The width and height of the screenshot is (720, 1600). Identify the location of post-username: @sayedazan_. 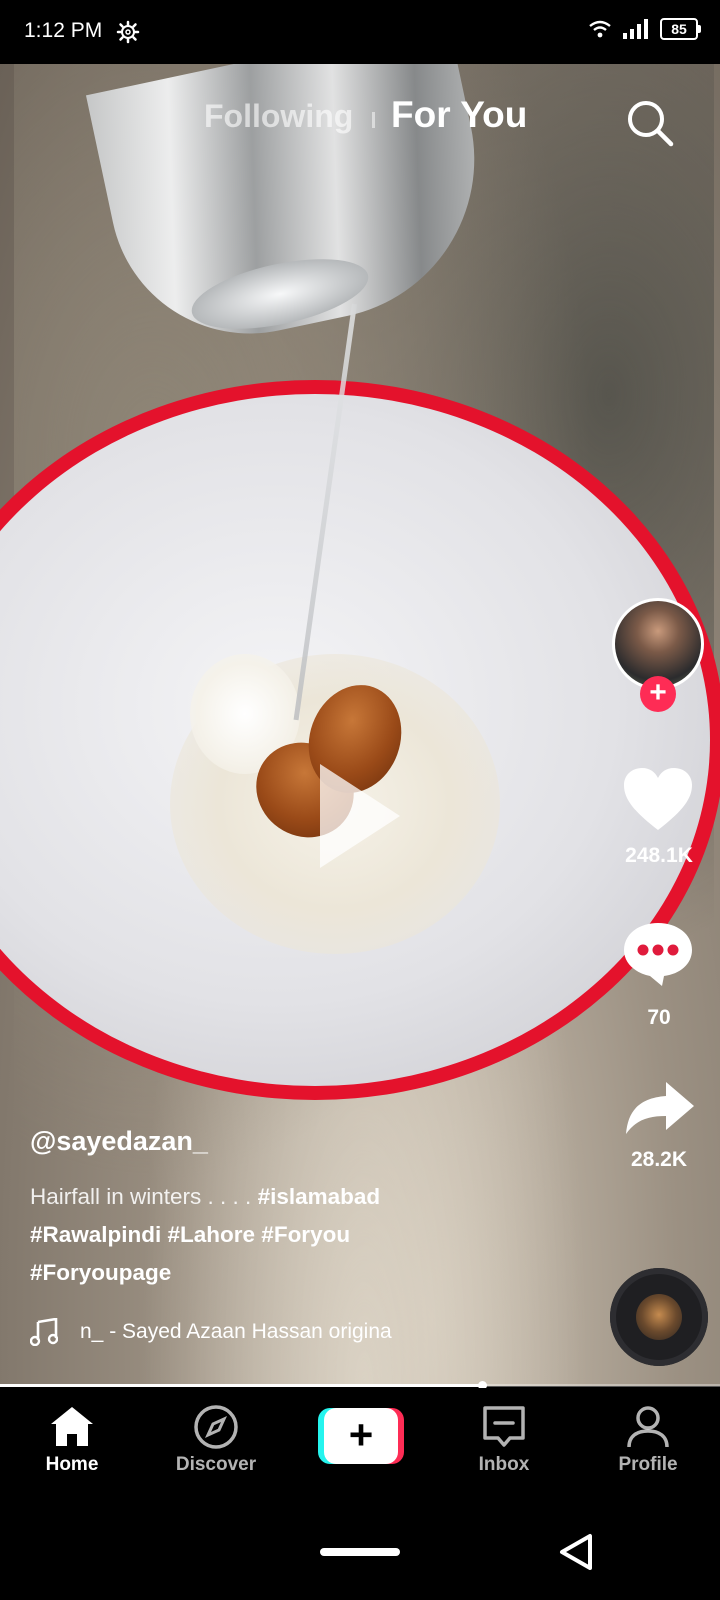
(119, 1141).